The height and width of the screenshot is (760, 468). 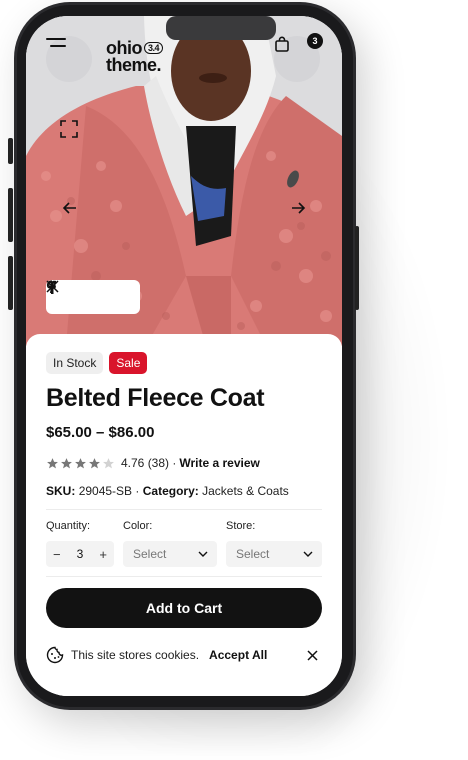 I want to click on quantity-decrease-button: −, so click(x=57, y=554).